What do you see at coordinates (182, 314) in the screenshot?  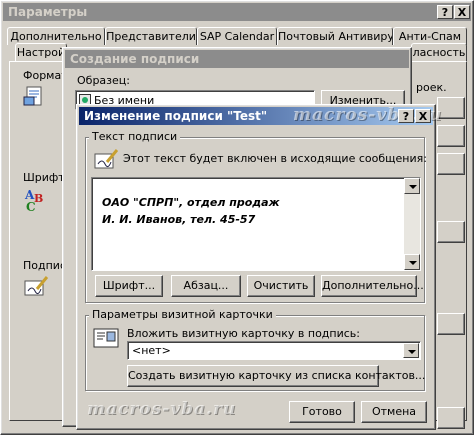 I see `business-card-group-label: Параметры визитной карточки` at bounding box center [182, 314].